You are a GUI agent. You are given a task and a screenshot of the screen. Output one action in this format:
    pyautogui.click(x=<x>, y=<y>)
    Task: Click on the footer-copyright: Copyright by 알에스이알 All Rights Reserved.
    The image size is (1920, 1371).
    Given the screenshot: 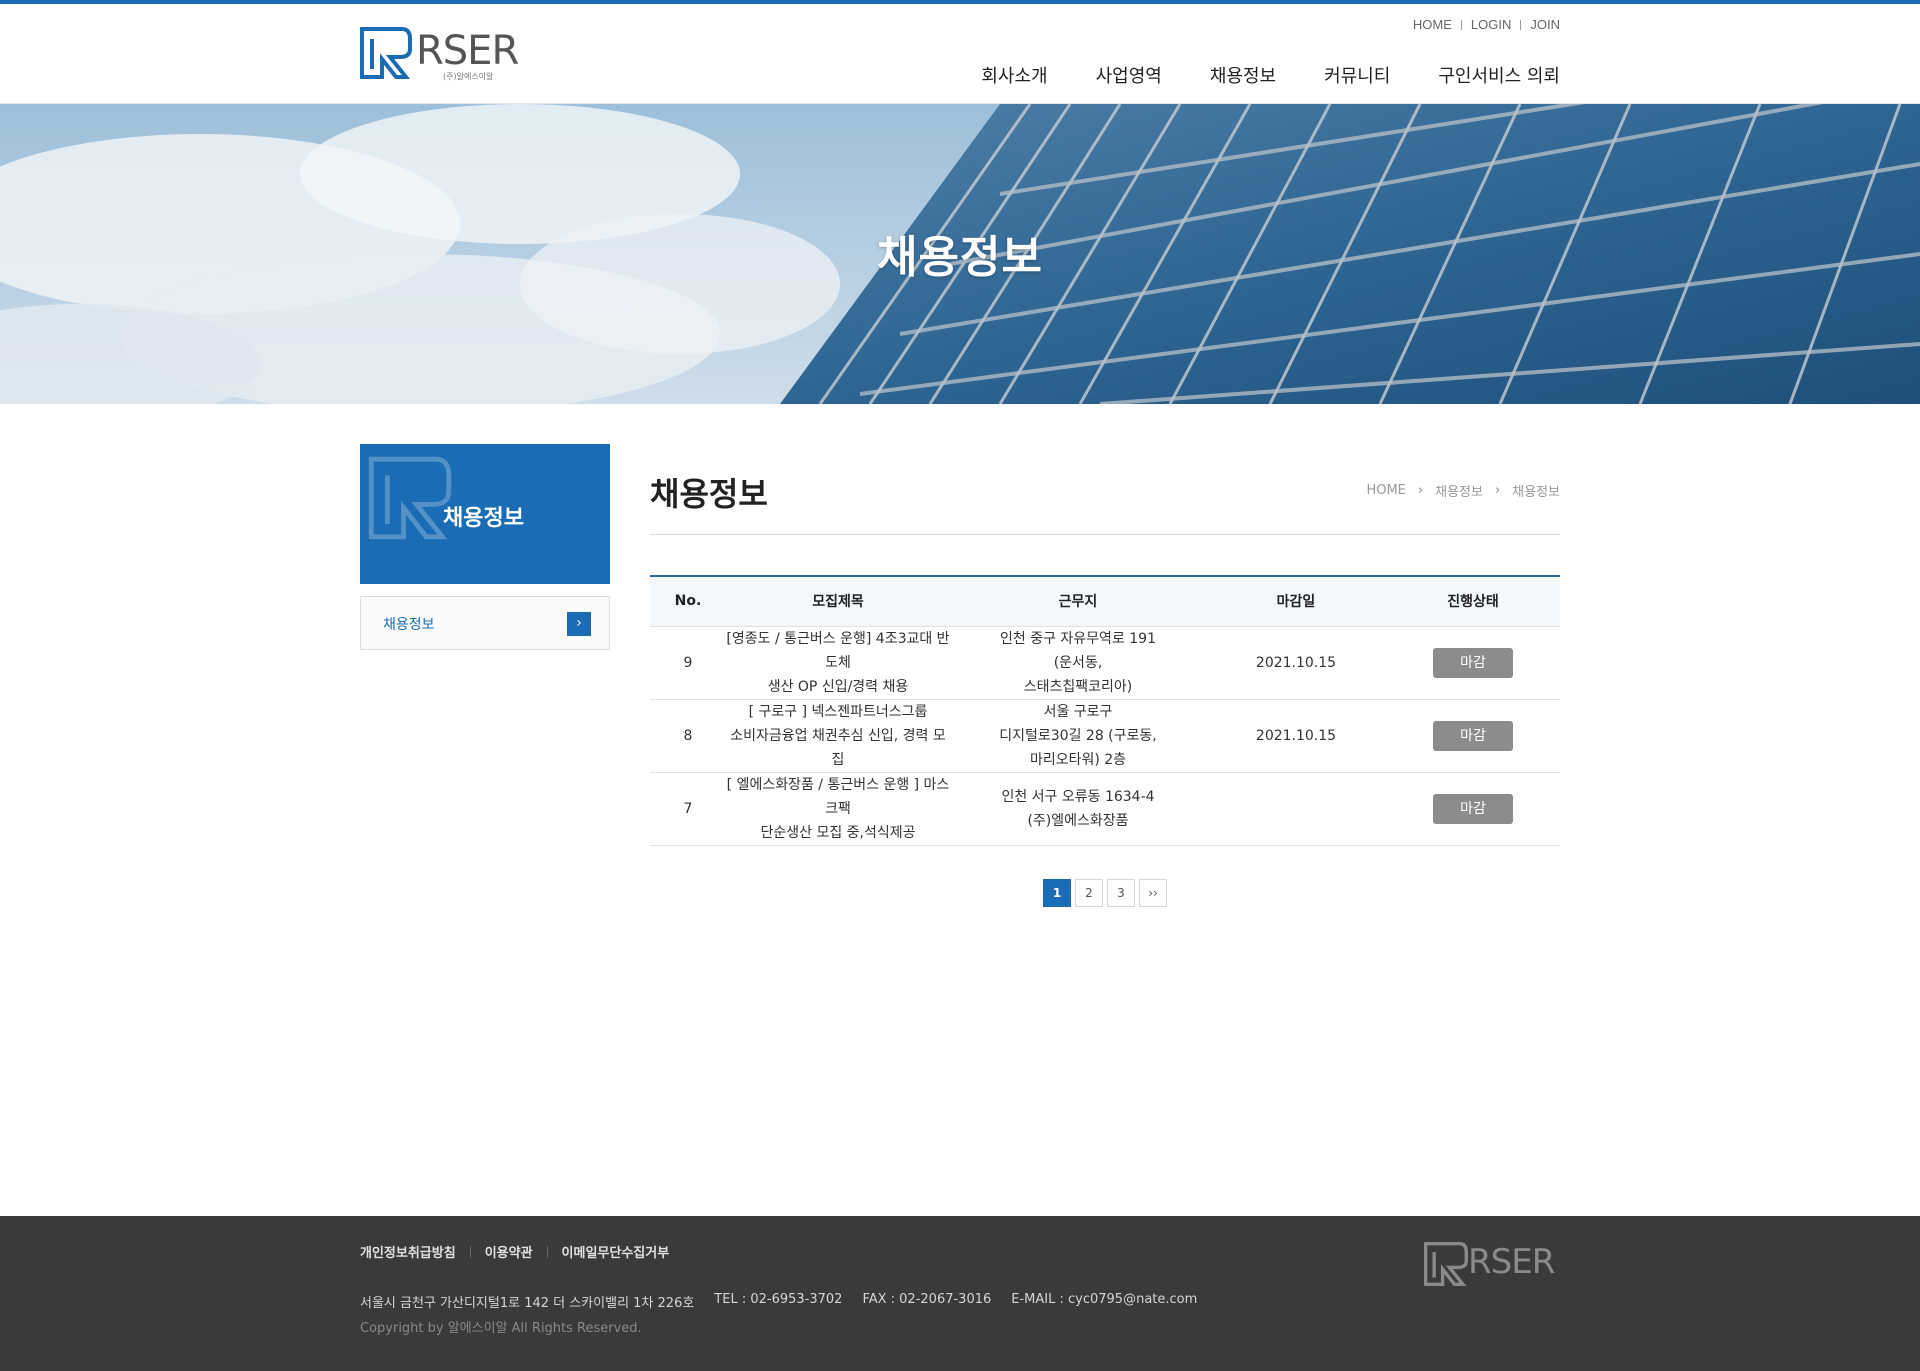 What is the action you would take?
    pyautogui.click(x=501, y=1328)
    